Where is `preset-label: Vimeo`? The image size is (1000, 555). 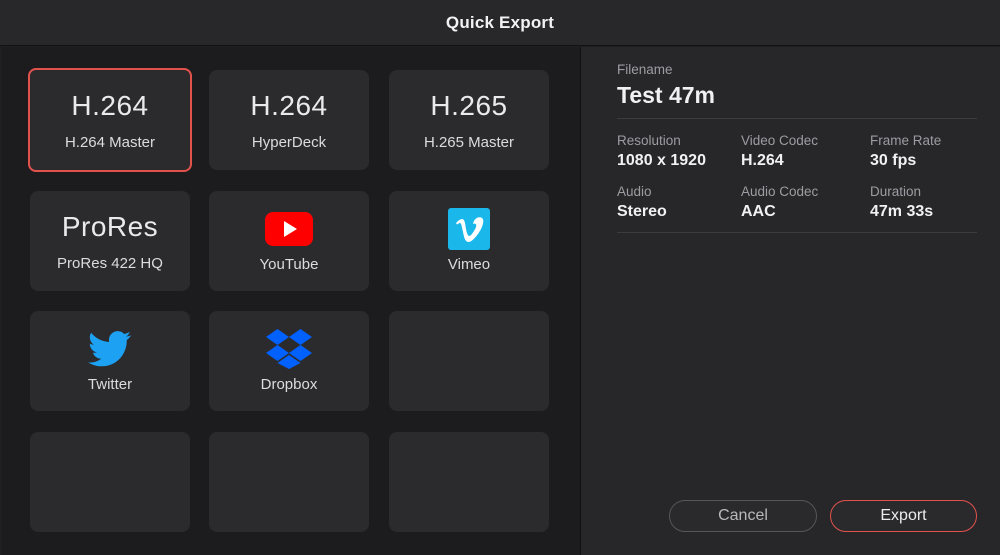
preset-label: Vimeo is located at coordinates (469, 264).